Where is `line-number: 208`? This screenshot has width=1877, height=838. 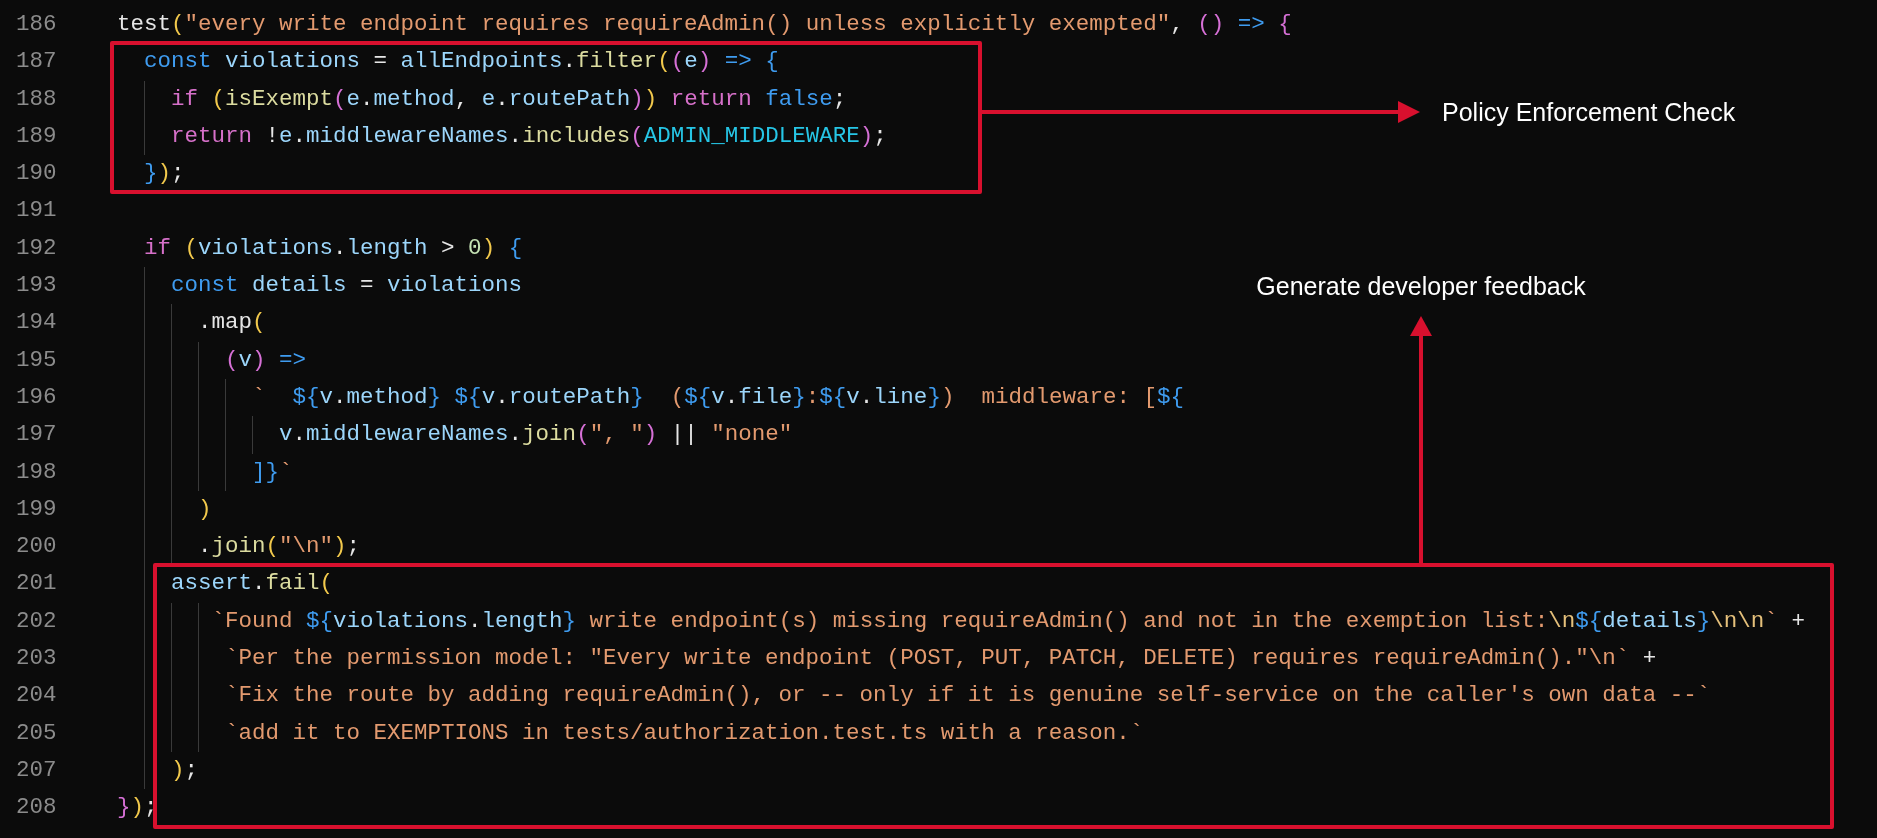 line-number: 208 is located at coordinates (36, 808).